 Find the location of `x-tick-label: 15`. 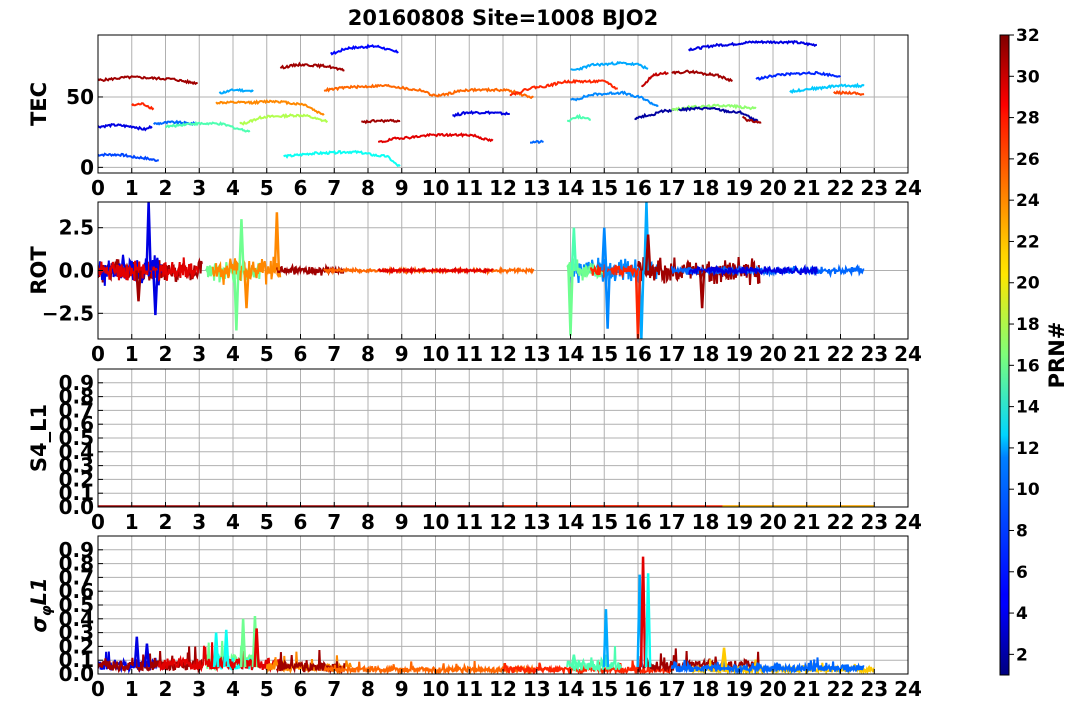

x-tick-label: 15 is located at coordinates (604, 188).